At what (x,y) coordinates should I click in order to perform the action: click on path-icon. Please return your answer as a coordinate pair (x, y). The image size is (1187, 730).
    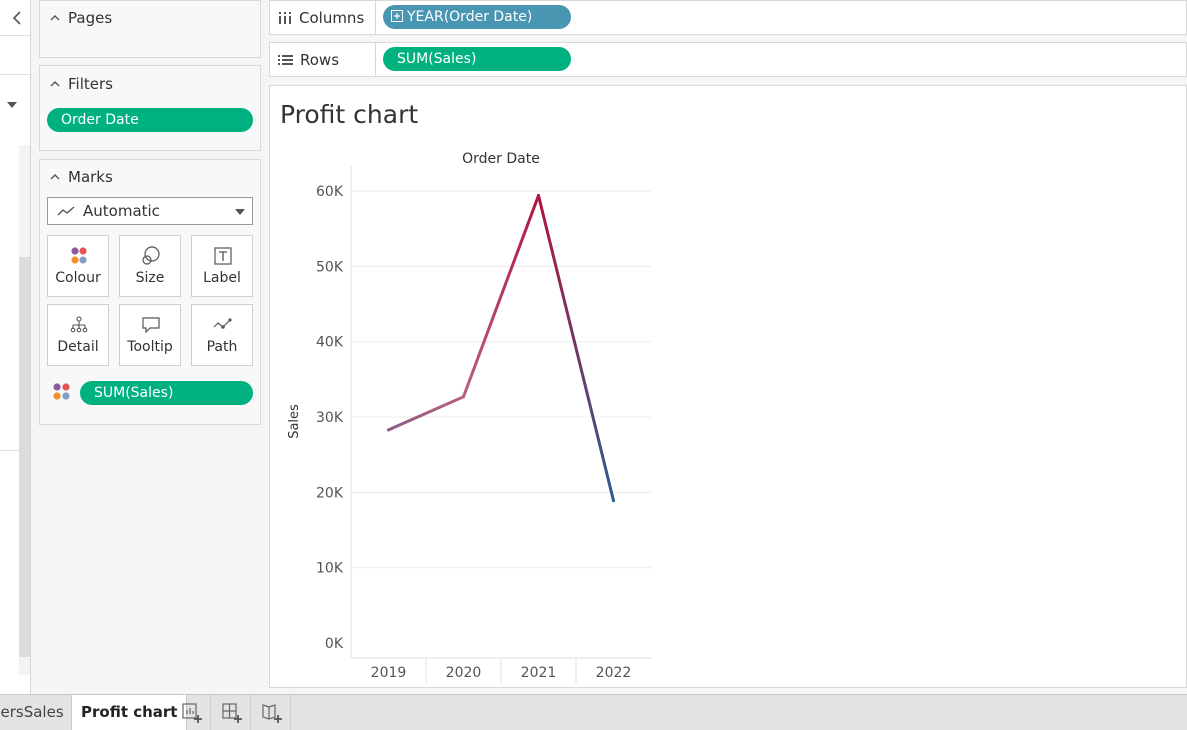
    Looking at the image, I should click on (222, 323).